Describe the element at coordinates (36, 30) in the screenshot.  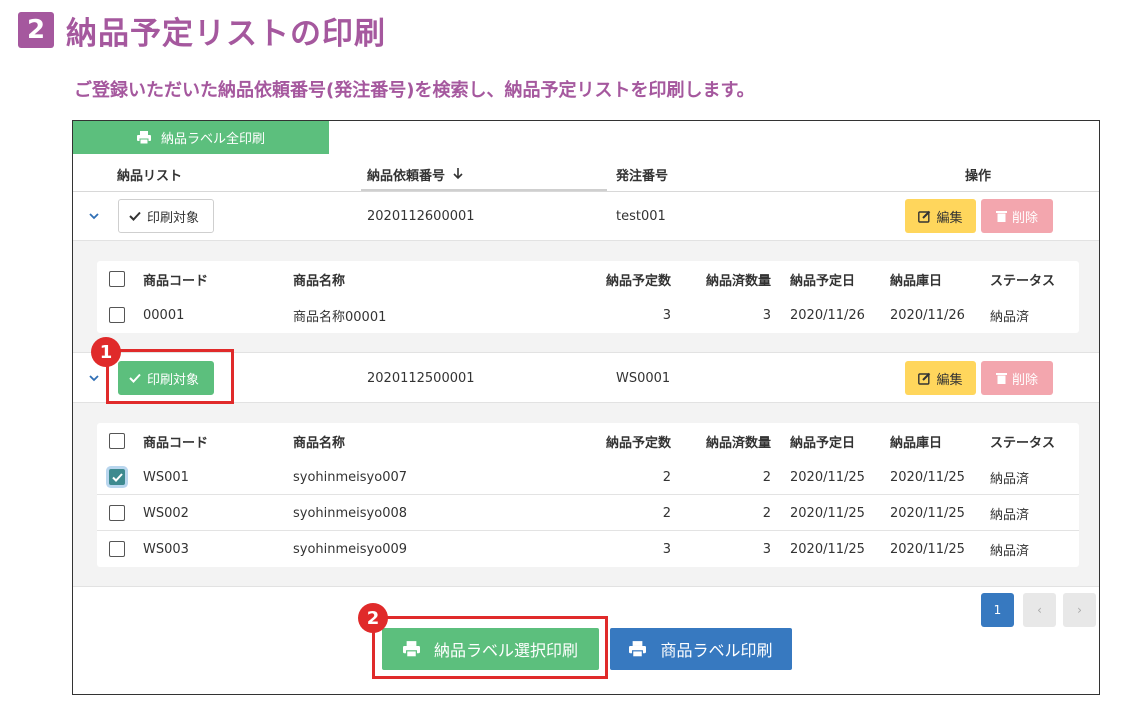
I see `step-number-badge: 2` at that location.